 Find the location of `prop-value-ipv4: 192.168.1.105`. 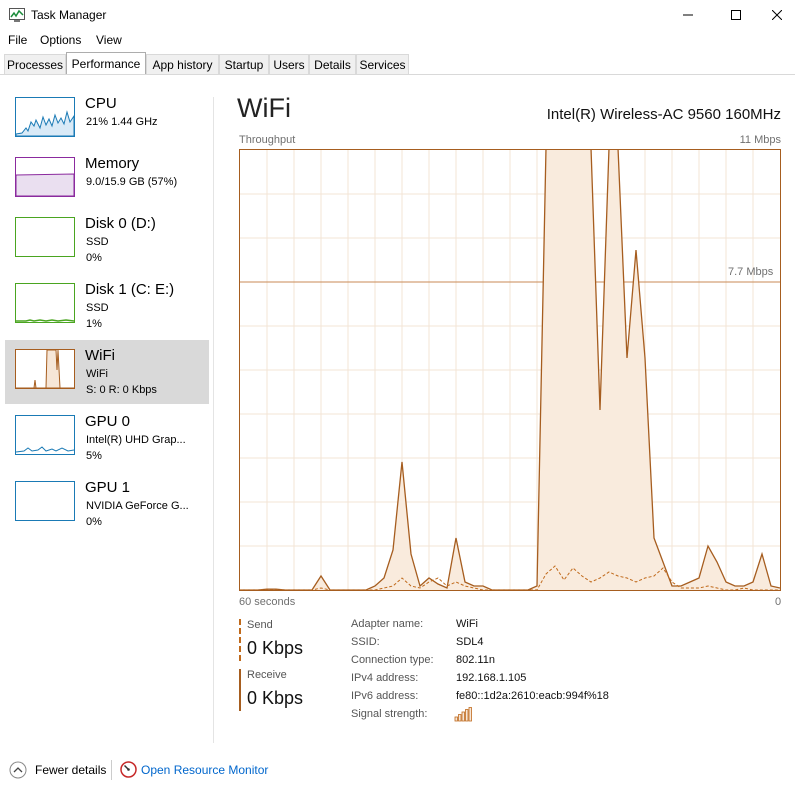

prop-value-ipv4: 192.168.1.105 is located at coordinates (491, 678).